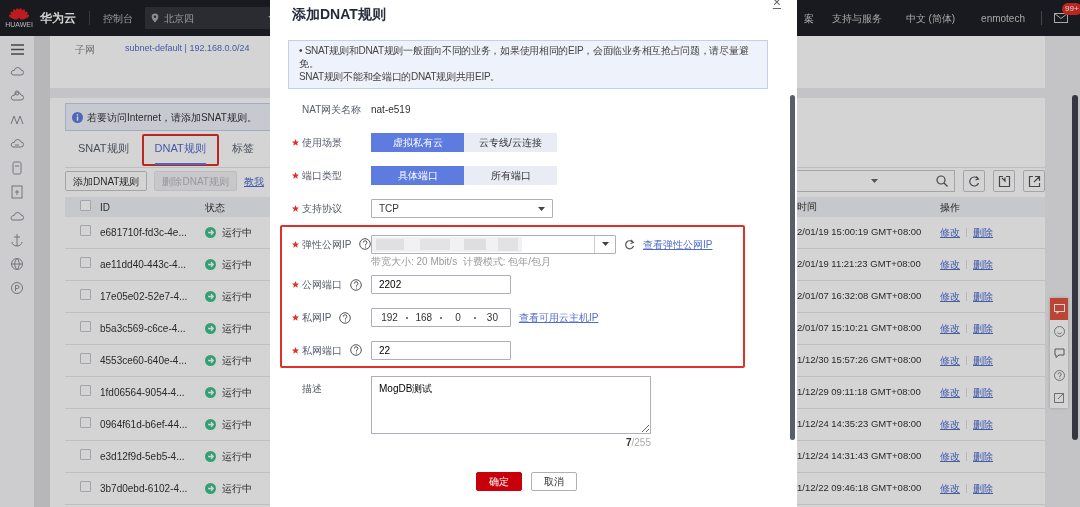 This screenshot has height=507, width=1080. What do you see at coordinates (417, 142) in the screenshot?
I see `segment-option: 虚拟私有云` at bounding box center [417, 142].